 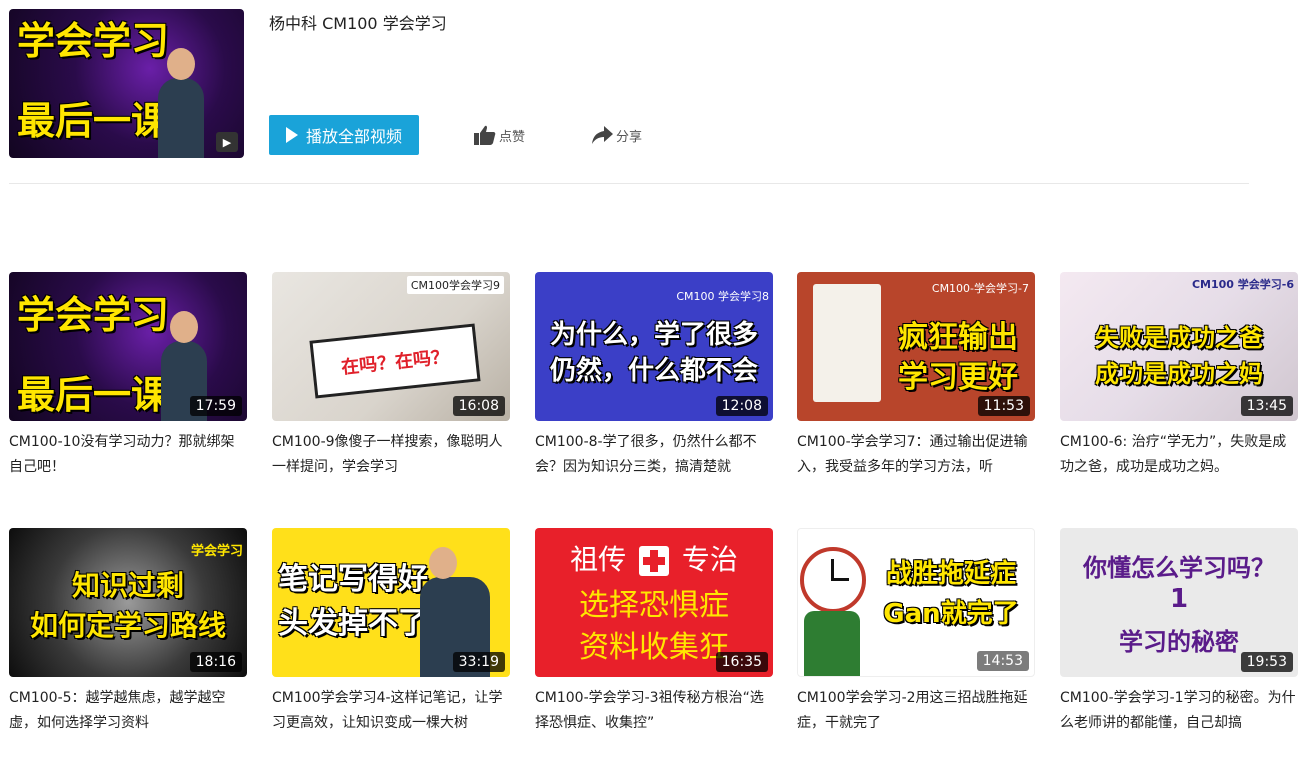 What do you see at coordinates (1179, 455) in the screenshot?
I see `video-title: CM100-6: 治疗“学无力”，失败是成功之爸，成功是成功之妈。` at bounding box center [1179, 455].